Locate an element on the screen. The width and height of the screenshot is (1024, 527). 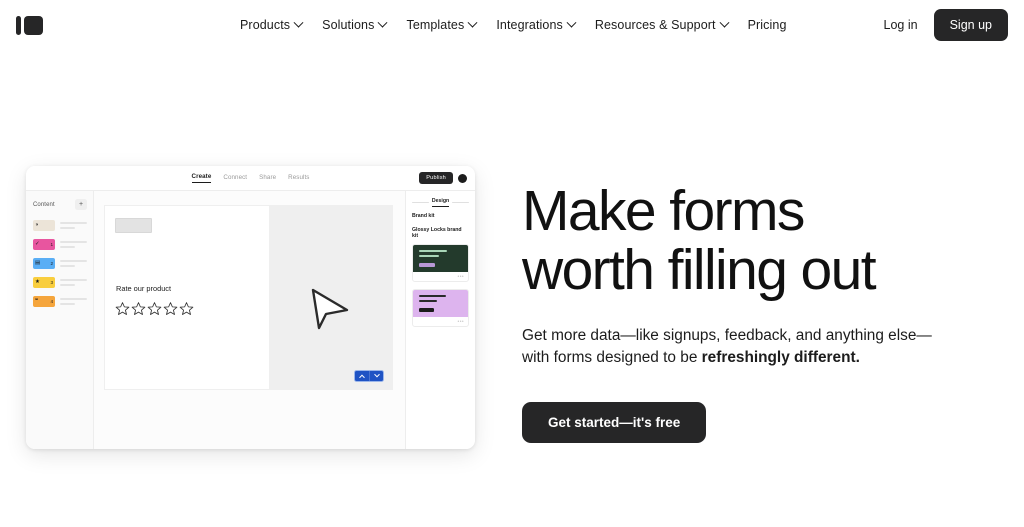
question-thumbnail: ★ 3 is located at coordinates (44, 282).